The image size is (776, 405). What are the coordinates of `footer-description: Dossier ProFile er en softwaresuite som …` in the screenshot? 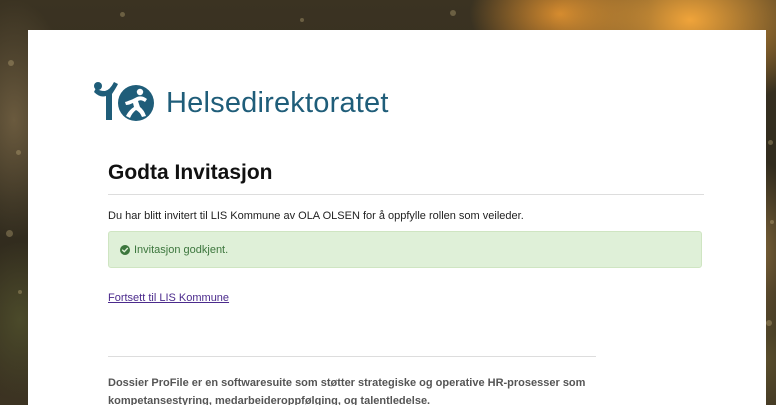 It's located at (347, 391).